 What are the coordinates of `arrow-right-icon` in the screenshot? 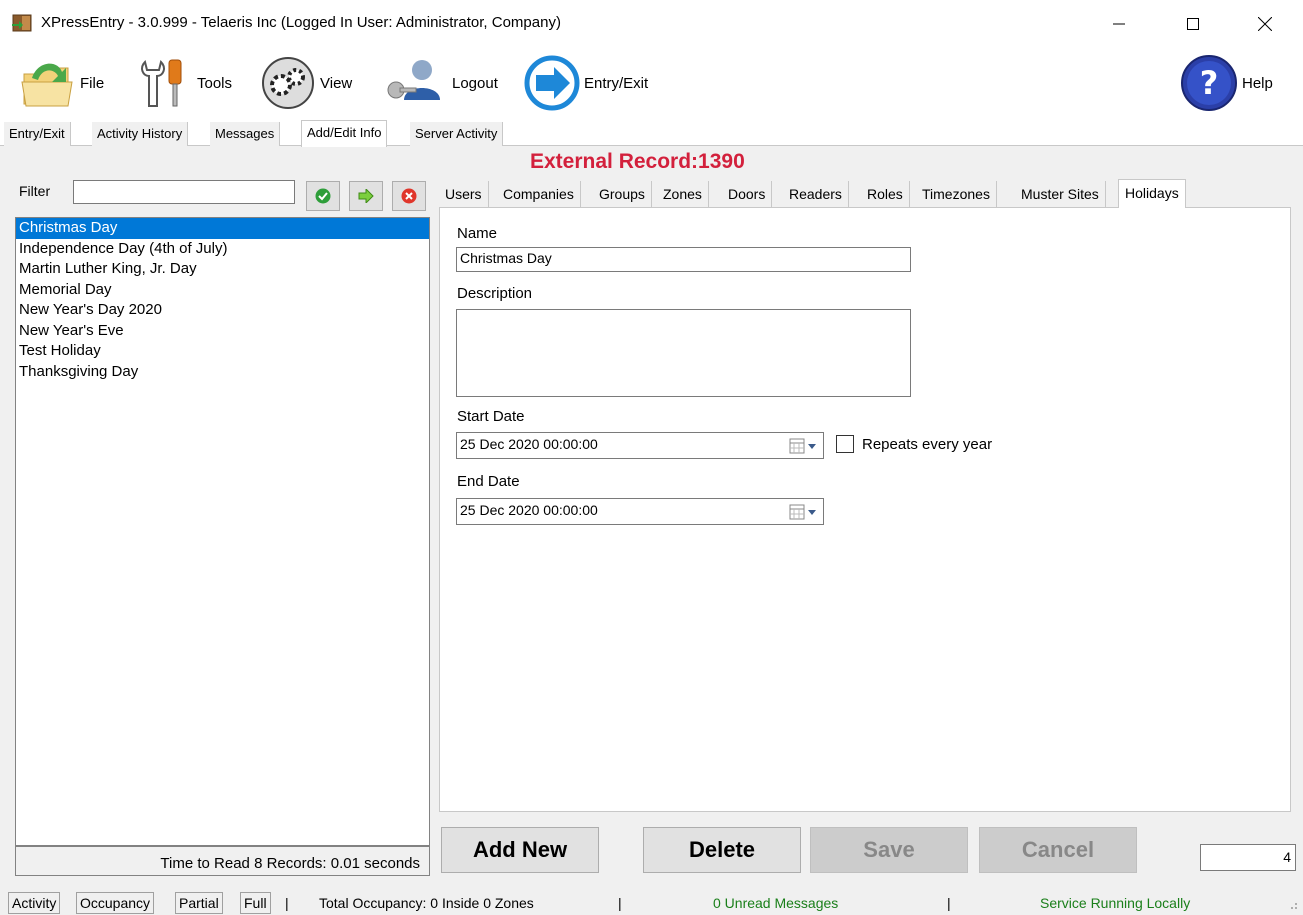 It's located at (366, 196).